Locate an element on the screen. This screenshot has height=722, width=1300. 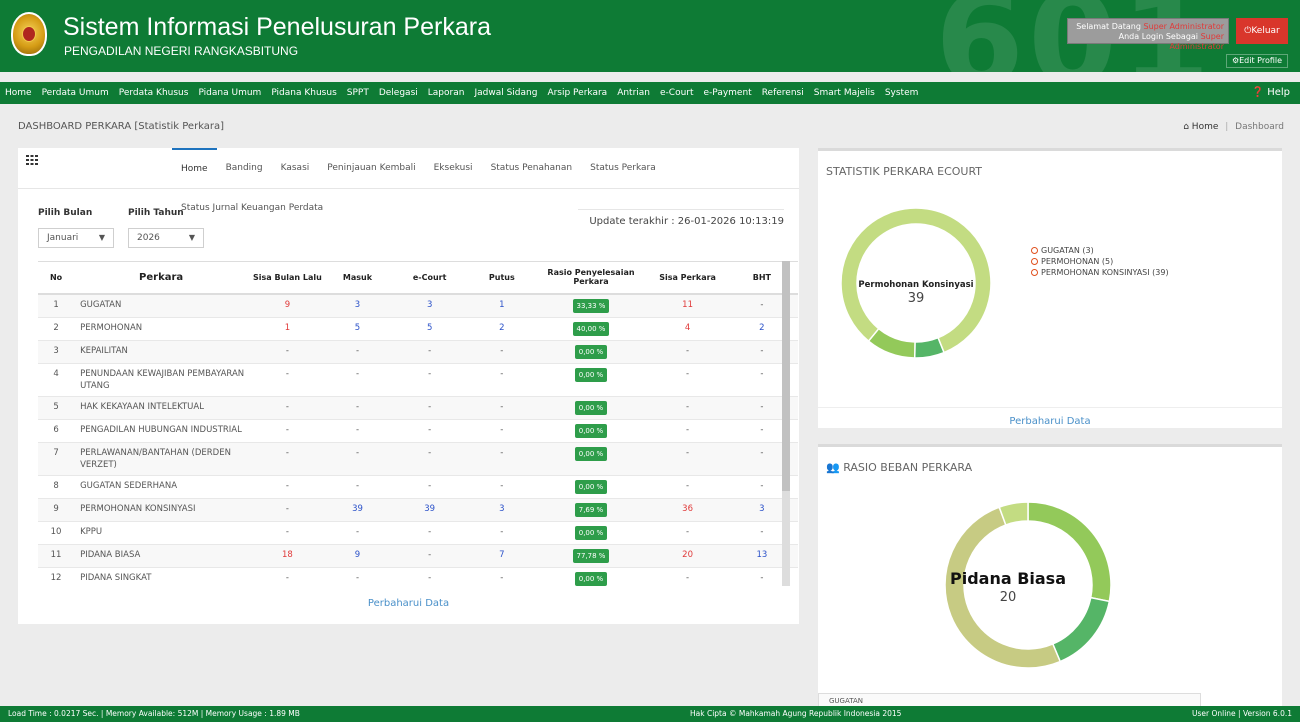
tab-banding: Banding is located at coordinates (244, 168).